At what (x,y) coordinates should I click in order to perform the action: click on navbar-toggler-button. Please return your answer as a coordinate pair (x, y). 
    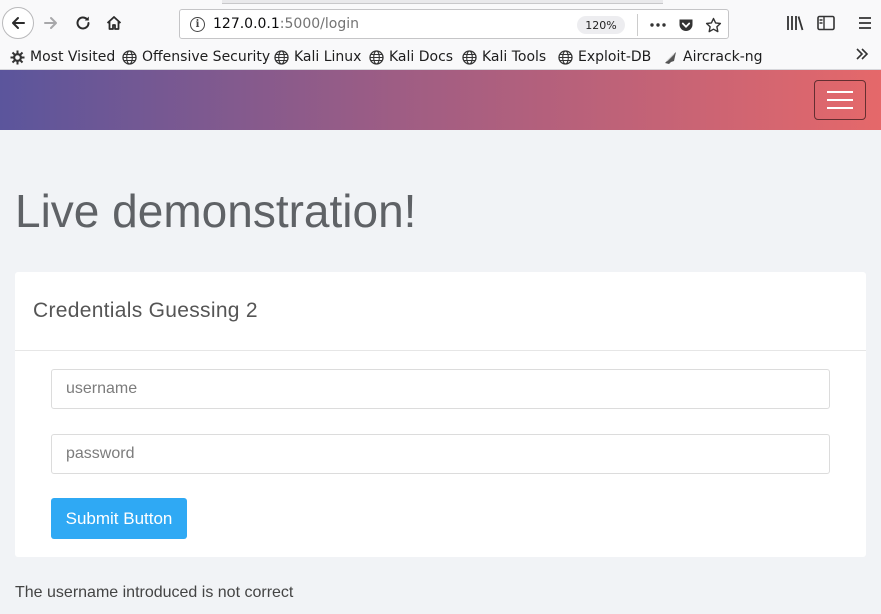
    Looking at the image, I should click on (840, 100).